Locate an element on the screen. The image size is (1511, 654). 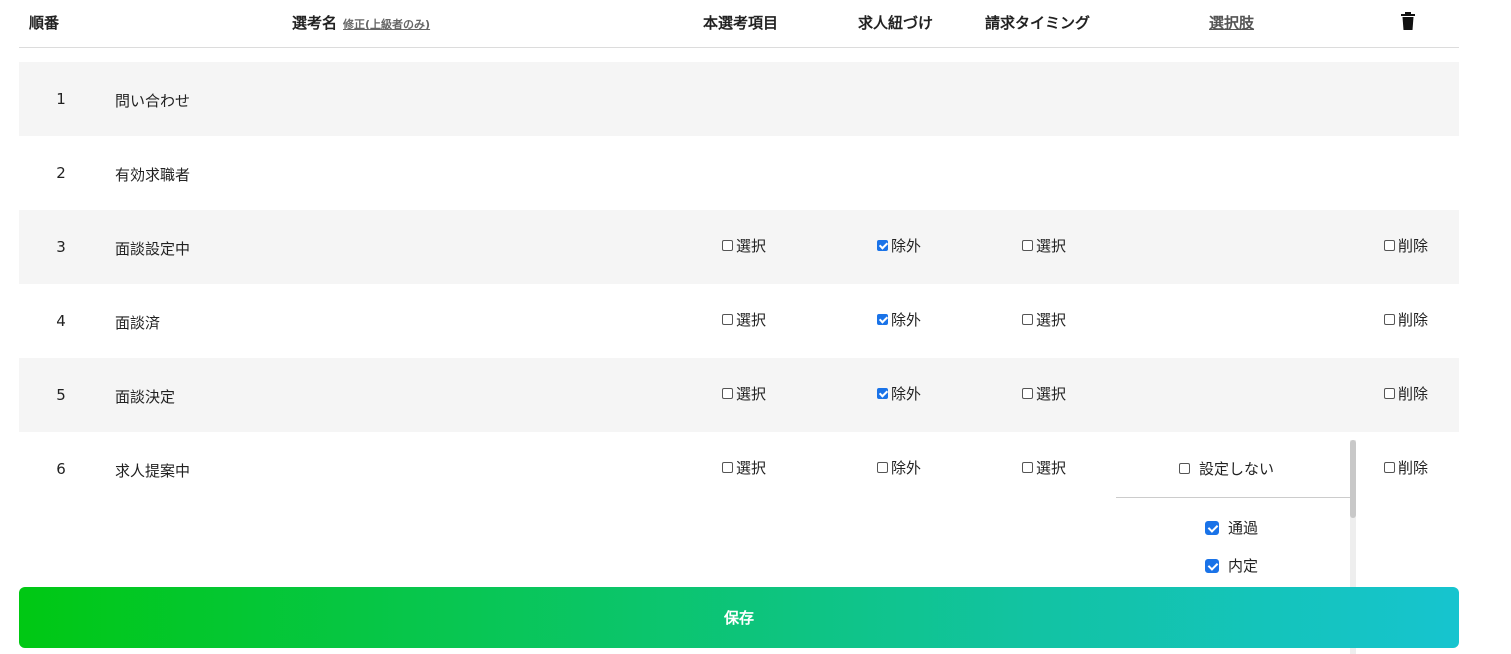
row-number: 1 is located at coordinates (61, 99).